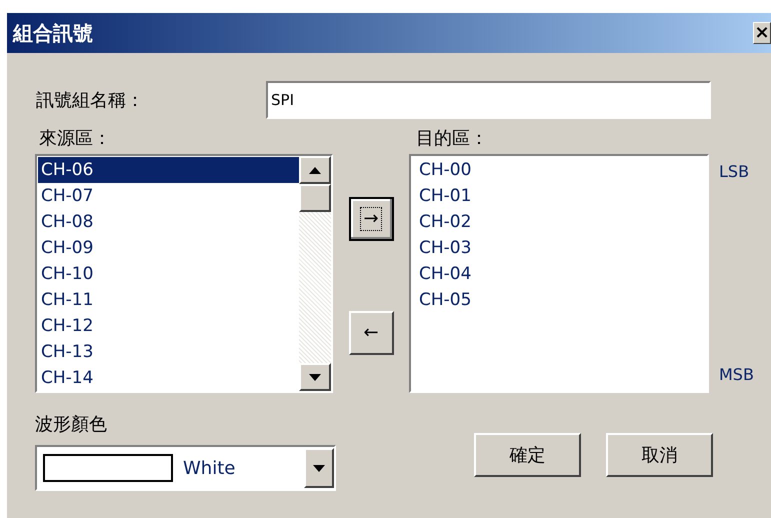 Image resolution: width=771 pixels, height=518 pixels. I want to click on color-value: White, so click(209, 468).